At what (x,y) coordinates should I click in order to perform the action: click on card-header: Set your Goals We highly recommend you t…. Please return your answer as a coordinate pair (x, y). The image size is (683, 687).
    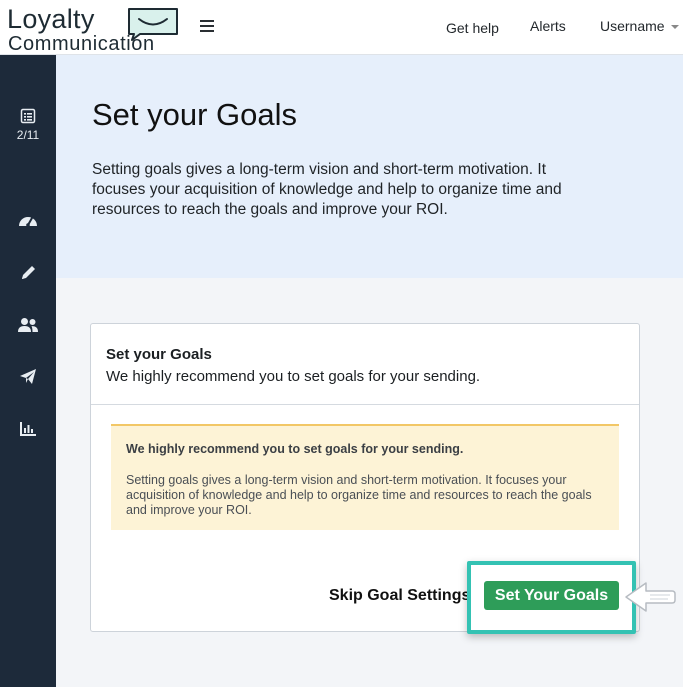
    Looking at the image, I should click on (365, 364).